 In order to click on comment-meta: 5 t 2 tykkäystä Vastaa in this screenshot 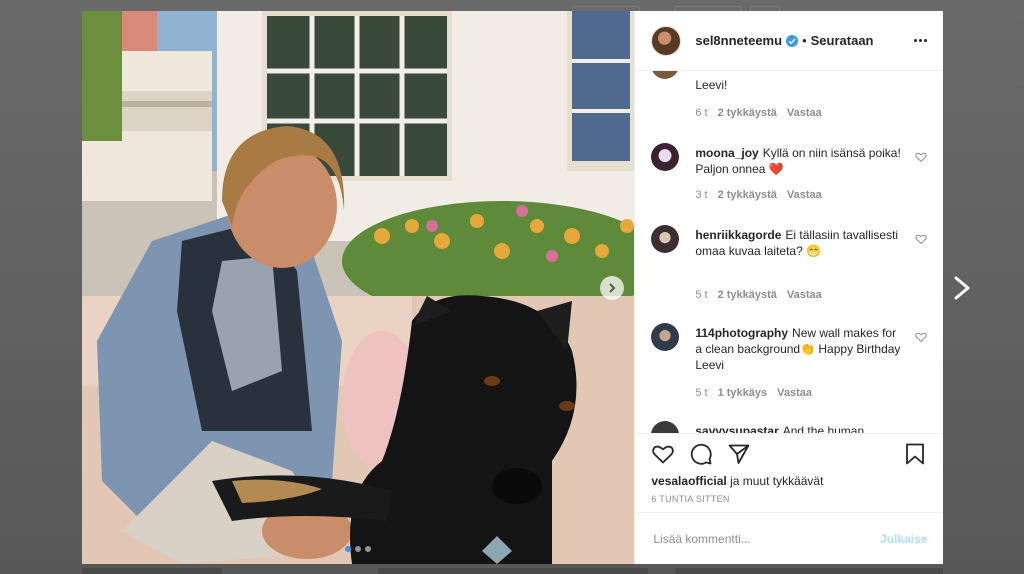, I will do `click(758, 295)`.